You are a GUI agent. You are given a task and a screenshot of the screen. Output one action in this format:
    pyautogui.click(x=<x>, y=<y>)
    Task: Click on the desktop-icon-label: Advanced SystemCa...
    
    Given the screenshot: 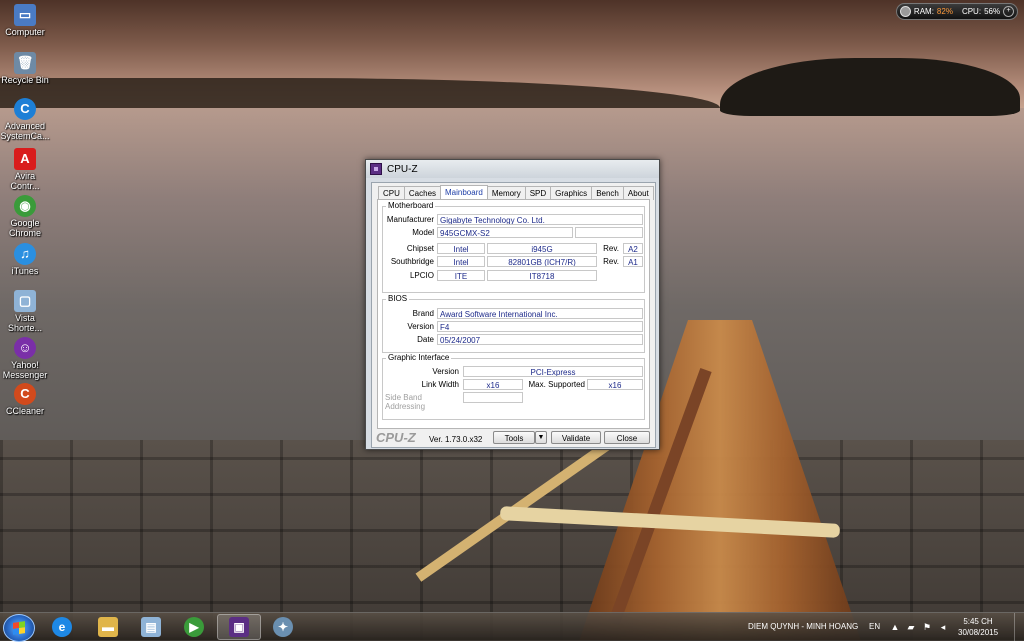 What is the action you would take?
    pyautogui.click(x=25, y=131)
    